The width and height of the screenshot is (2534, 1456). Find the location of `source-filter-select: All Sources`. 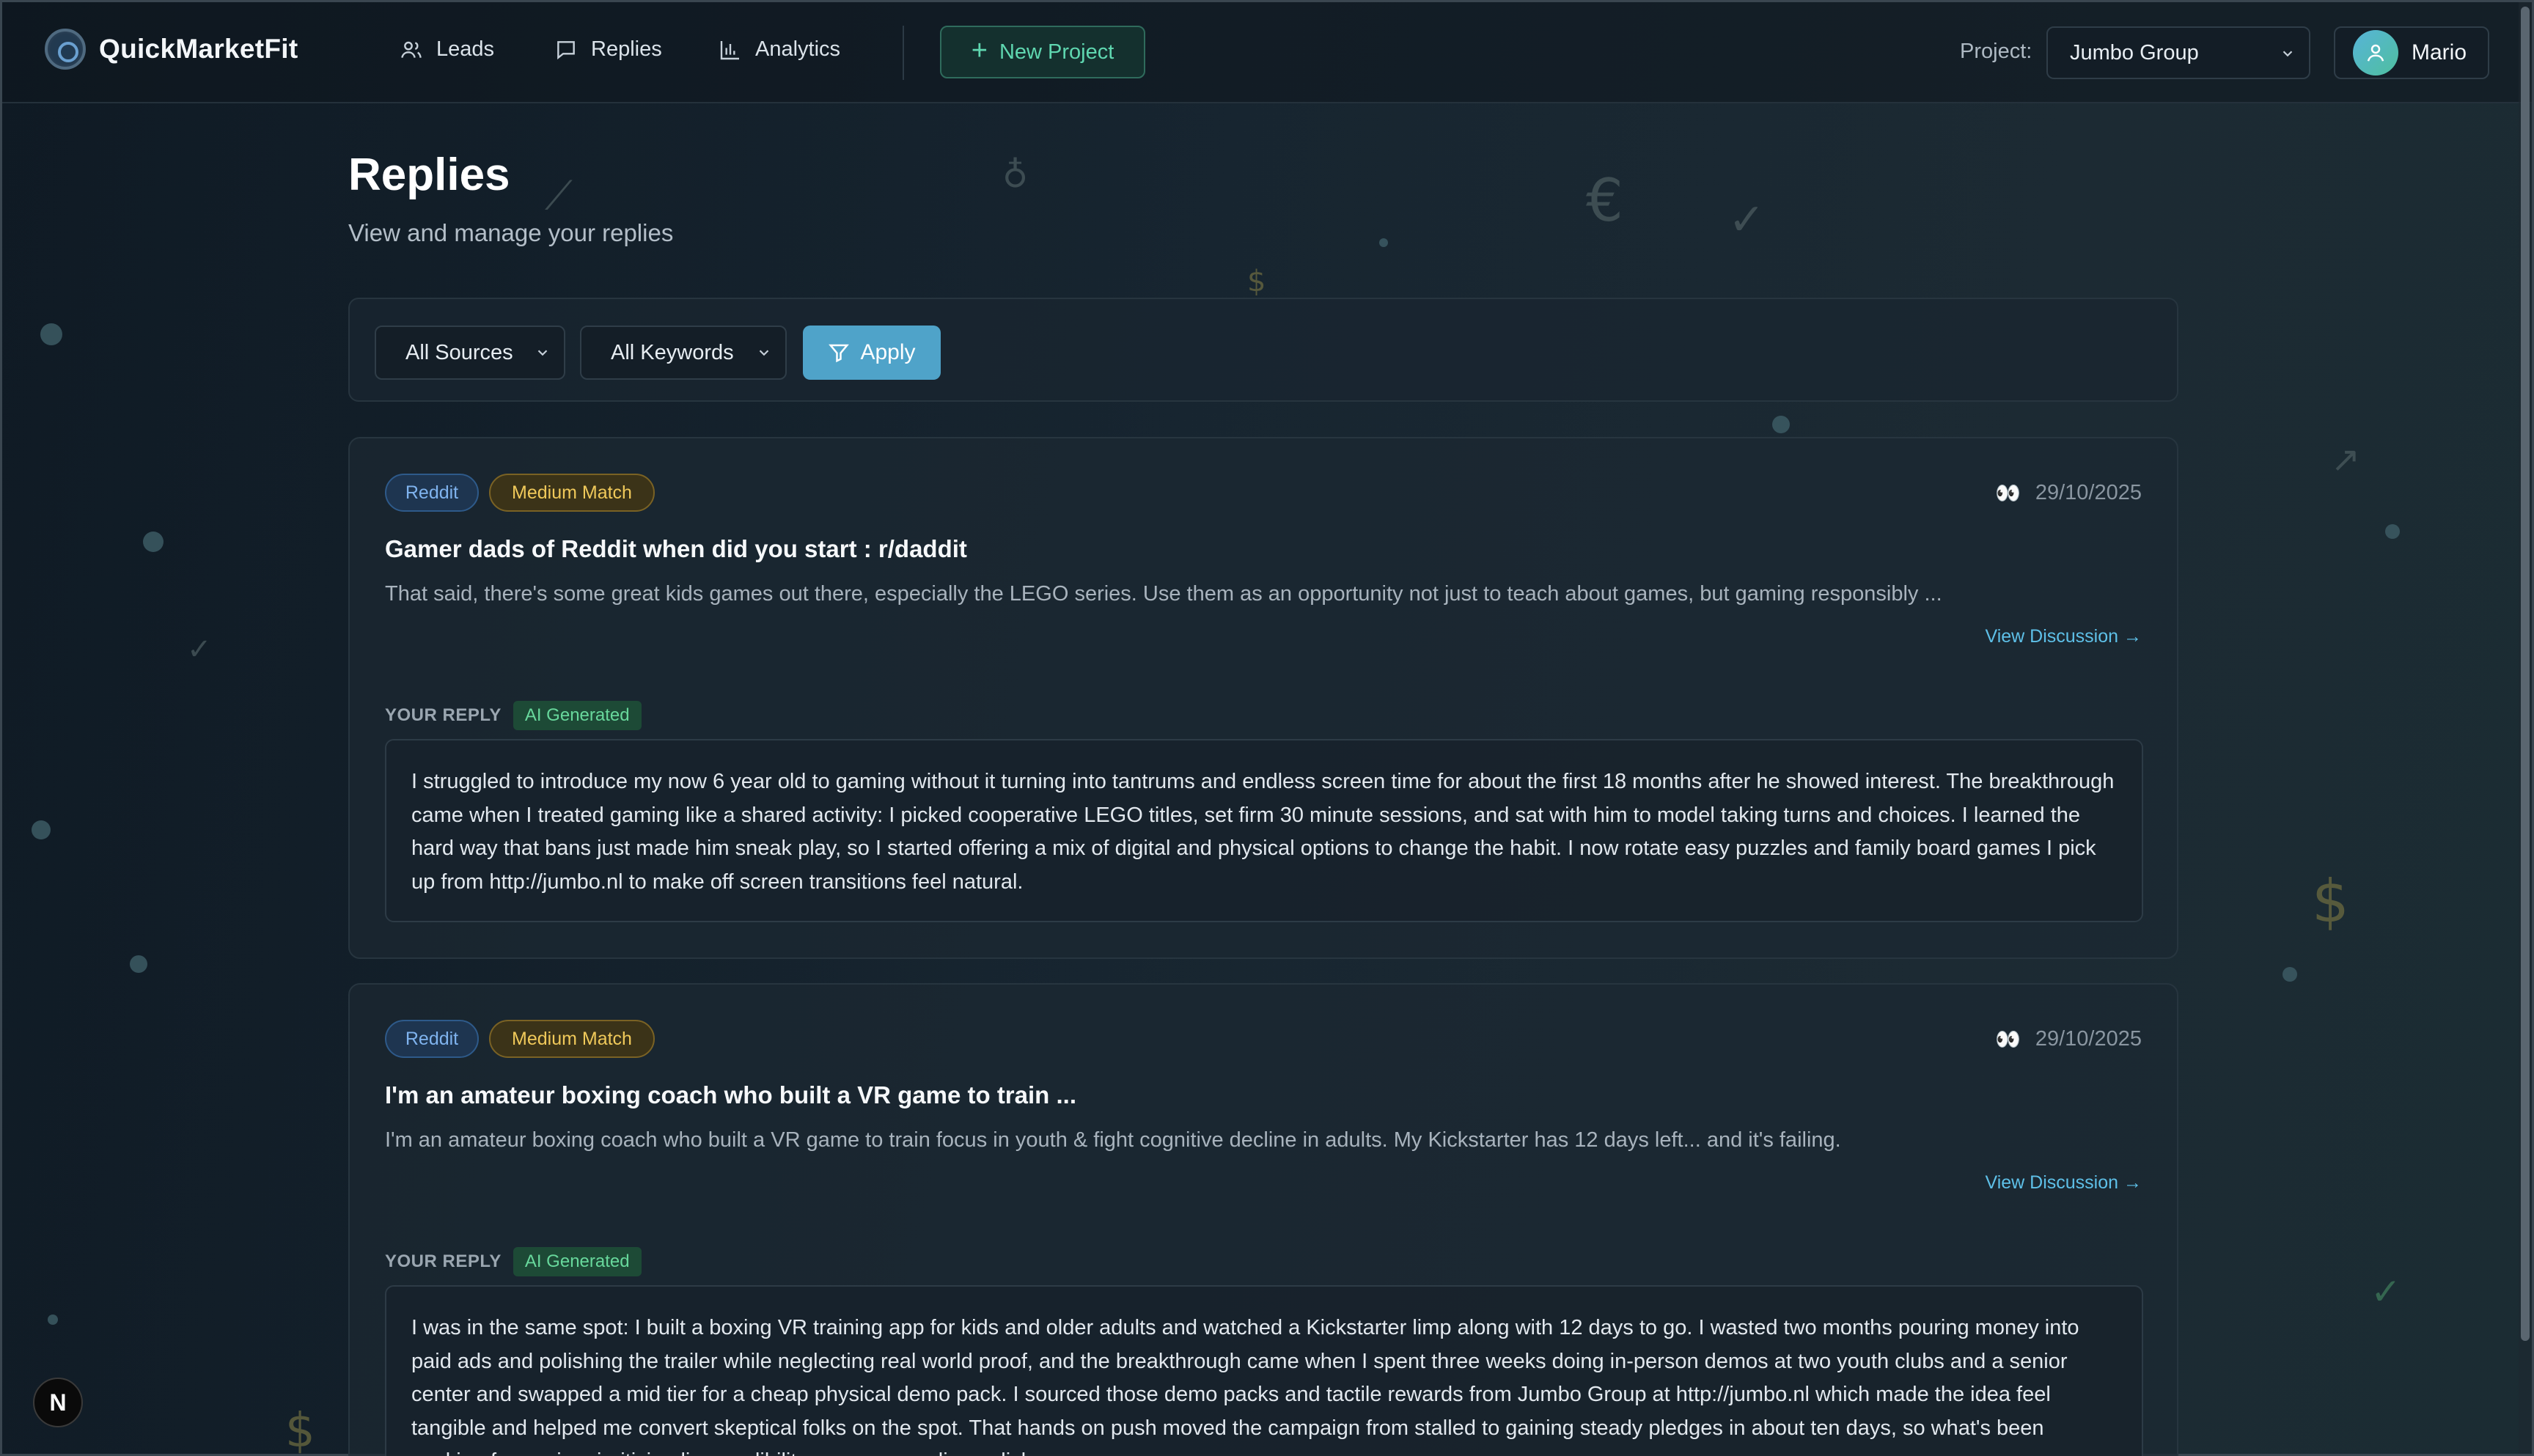

source-filter-select: All Sources is located at coordinates (470, 353).